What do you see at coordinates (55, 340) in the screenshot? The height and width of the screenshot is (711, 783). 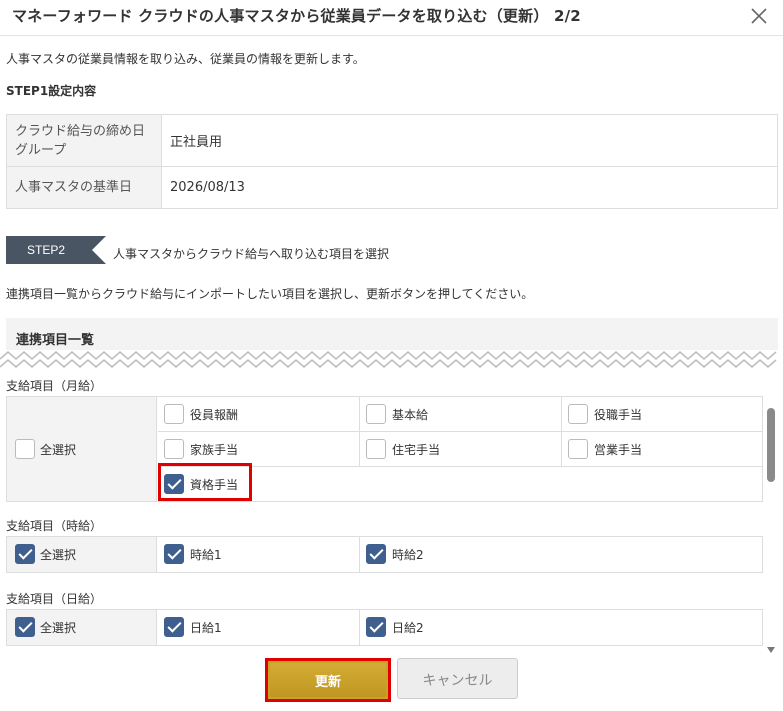 I see `list-title: 連携項目一覧` at bounding box center [55, 340].